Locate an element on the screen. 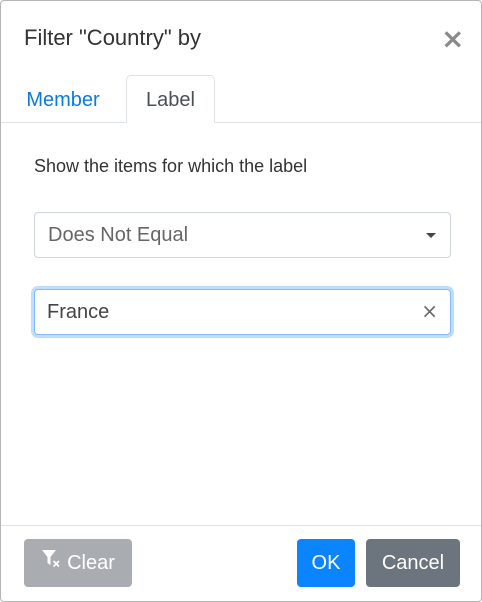  dialog-header: Filter "Country" by × is located at coordinates (241, 38).